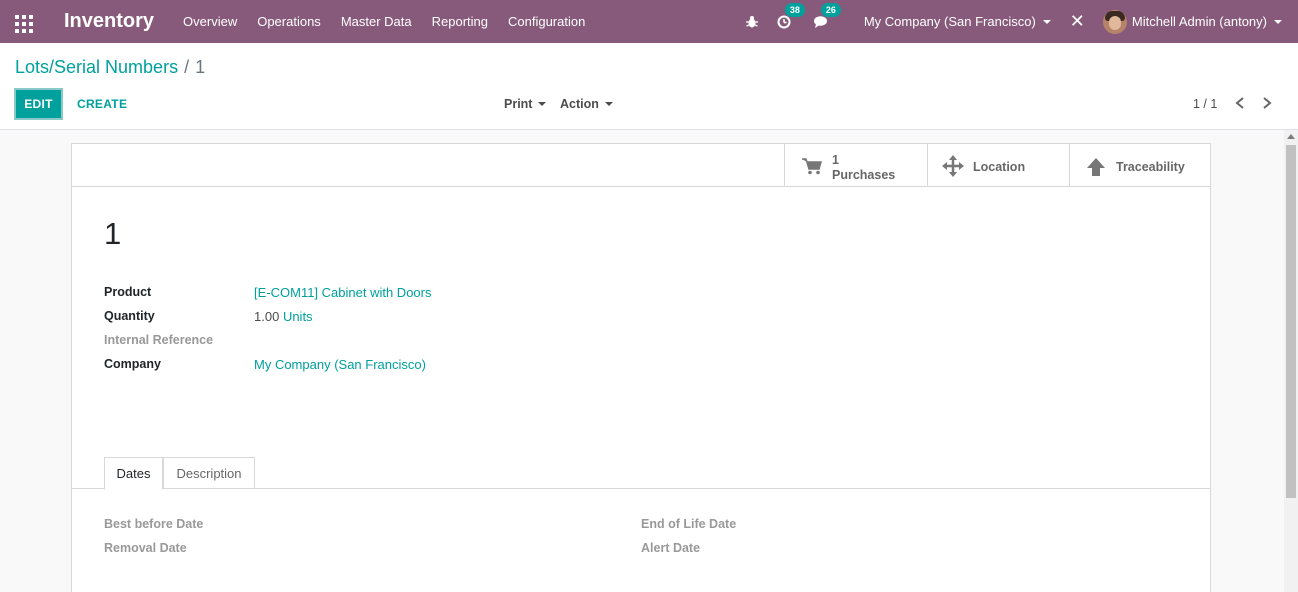 Image resolution: width=1298 pixels, height=592 pixels. Describe the element at coordinates (132, 364) in the screenshot. I see `company-label: Company` at that location.